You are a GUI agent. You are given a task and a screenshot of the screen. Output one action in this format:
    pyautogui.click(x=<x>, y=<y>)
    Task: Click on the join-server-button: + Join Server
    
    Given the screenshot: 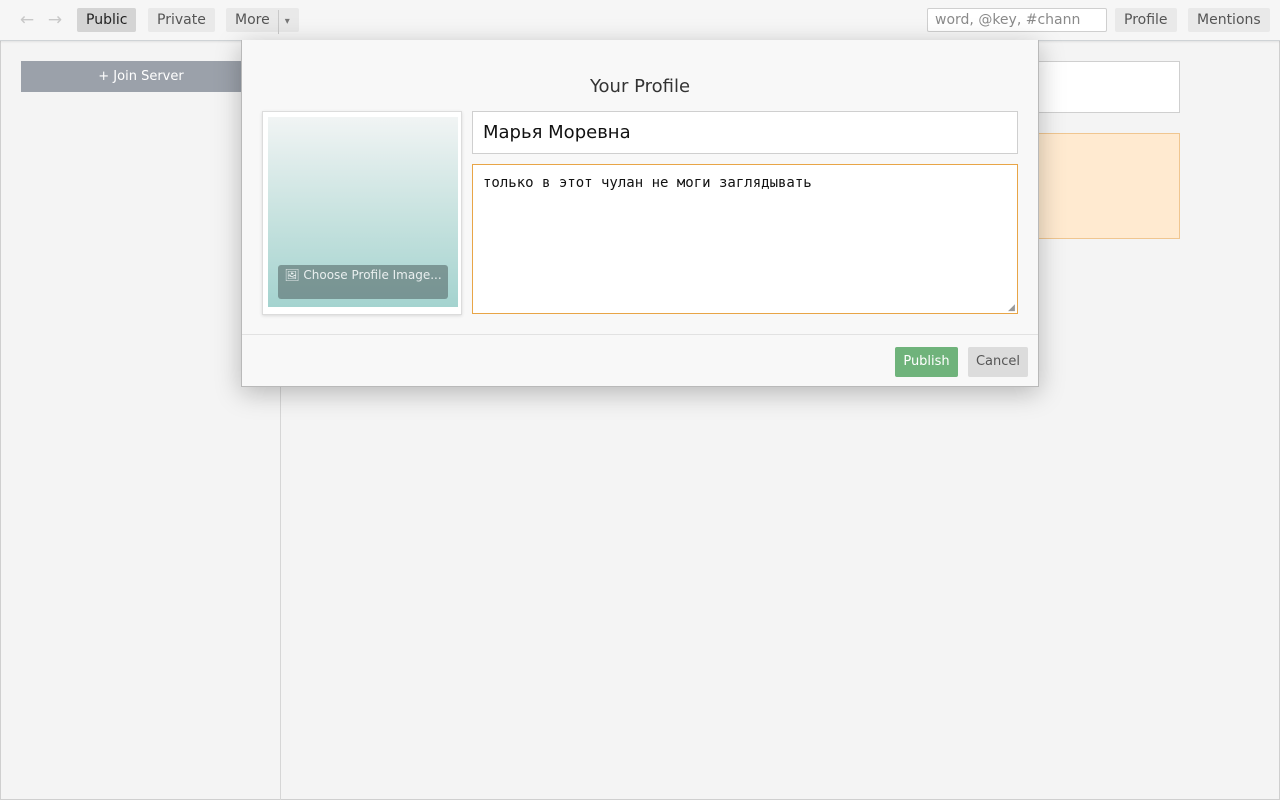 What is the action you would take?
    pyautogui.click(x=141, y=76)
    